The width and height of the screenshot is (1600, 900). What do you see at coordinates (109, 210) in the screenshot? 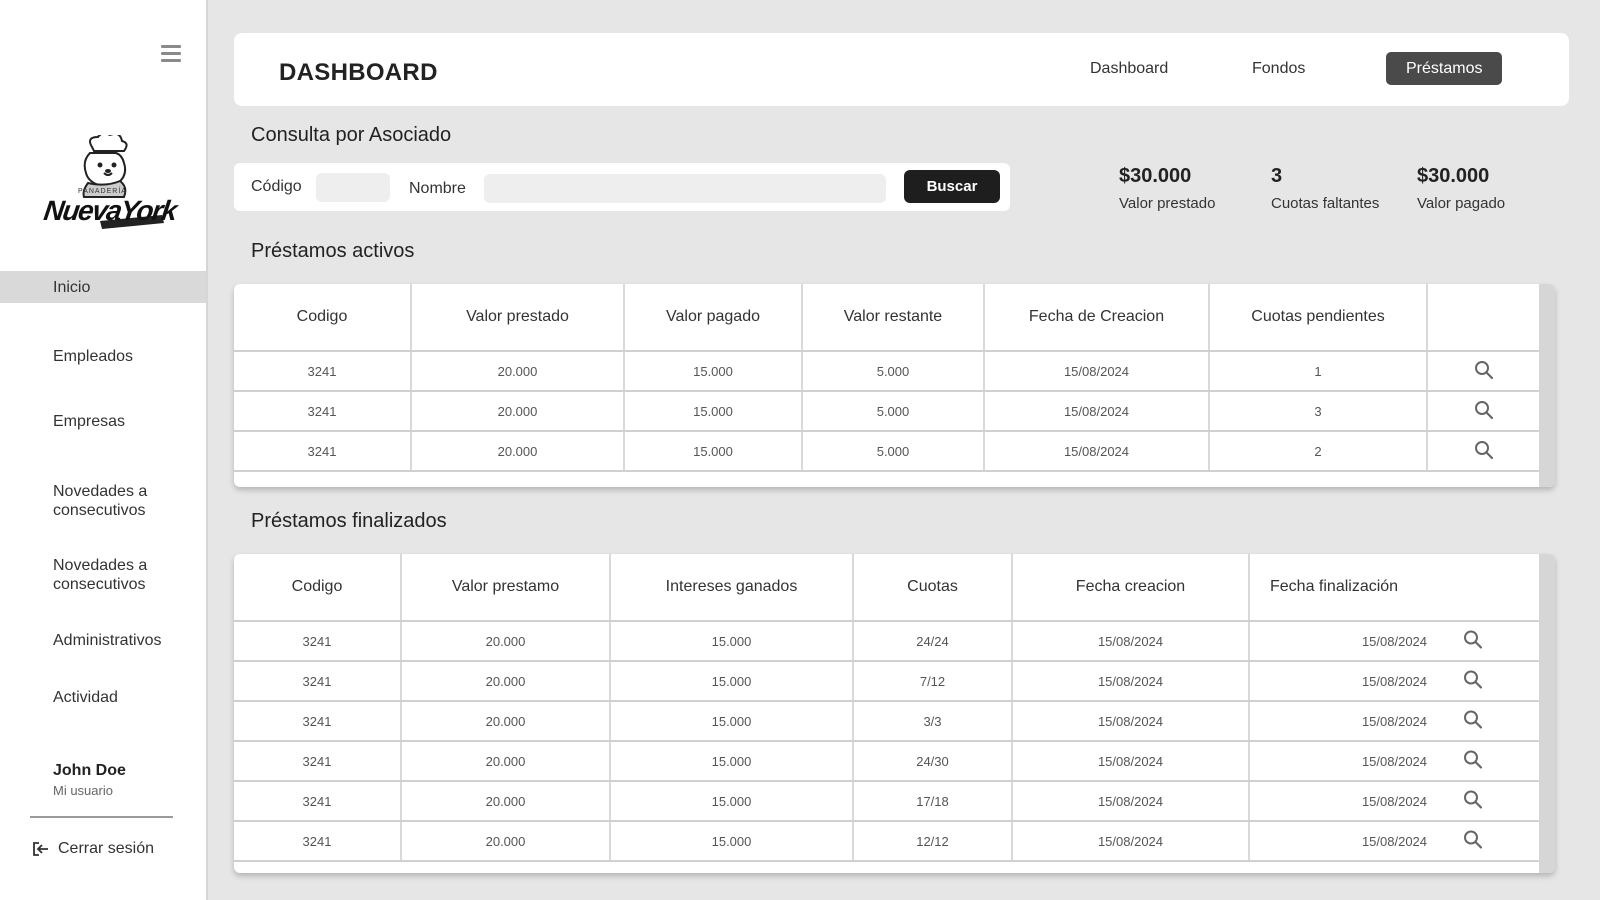
I see `logo-brand: NuevaYork` at bounding box center [109, 210].